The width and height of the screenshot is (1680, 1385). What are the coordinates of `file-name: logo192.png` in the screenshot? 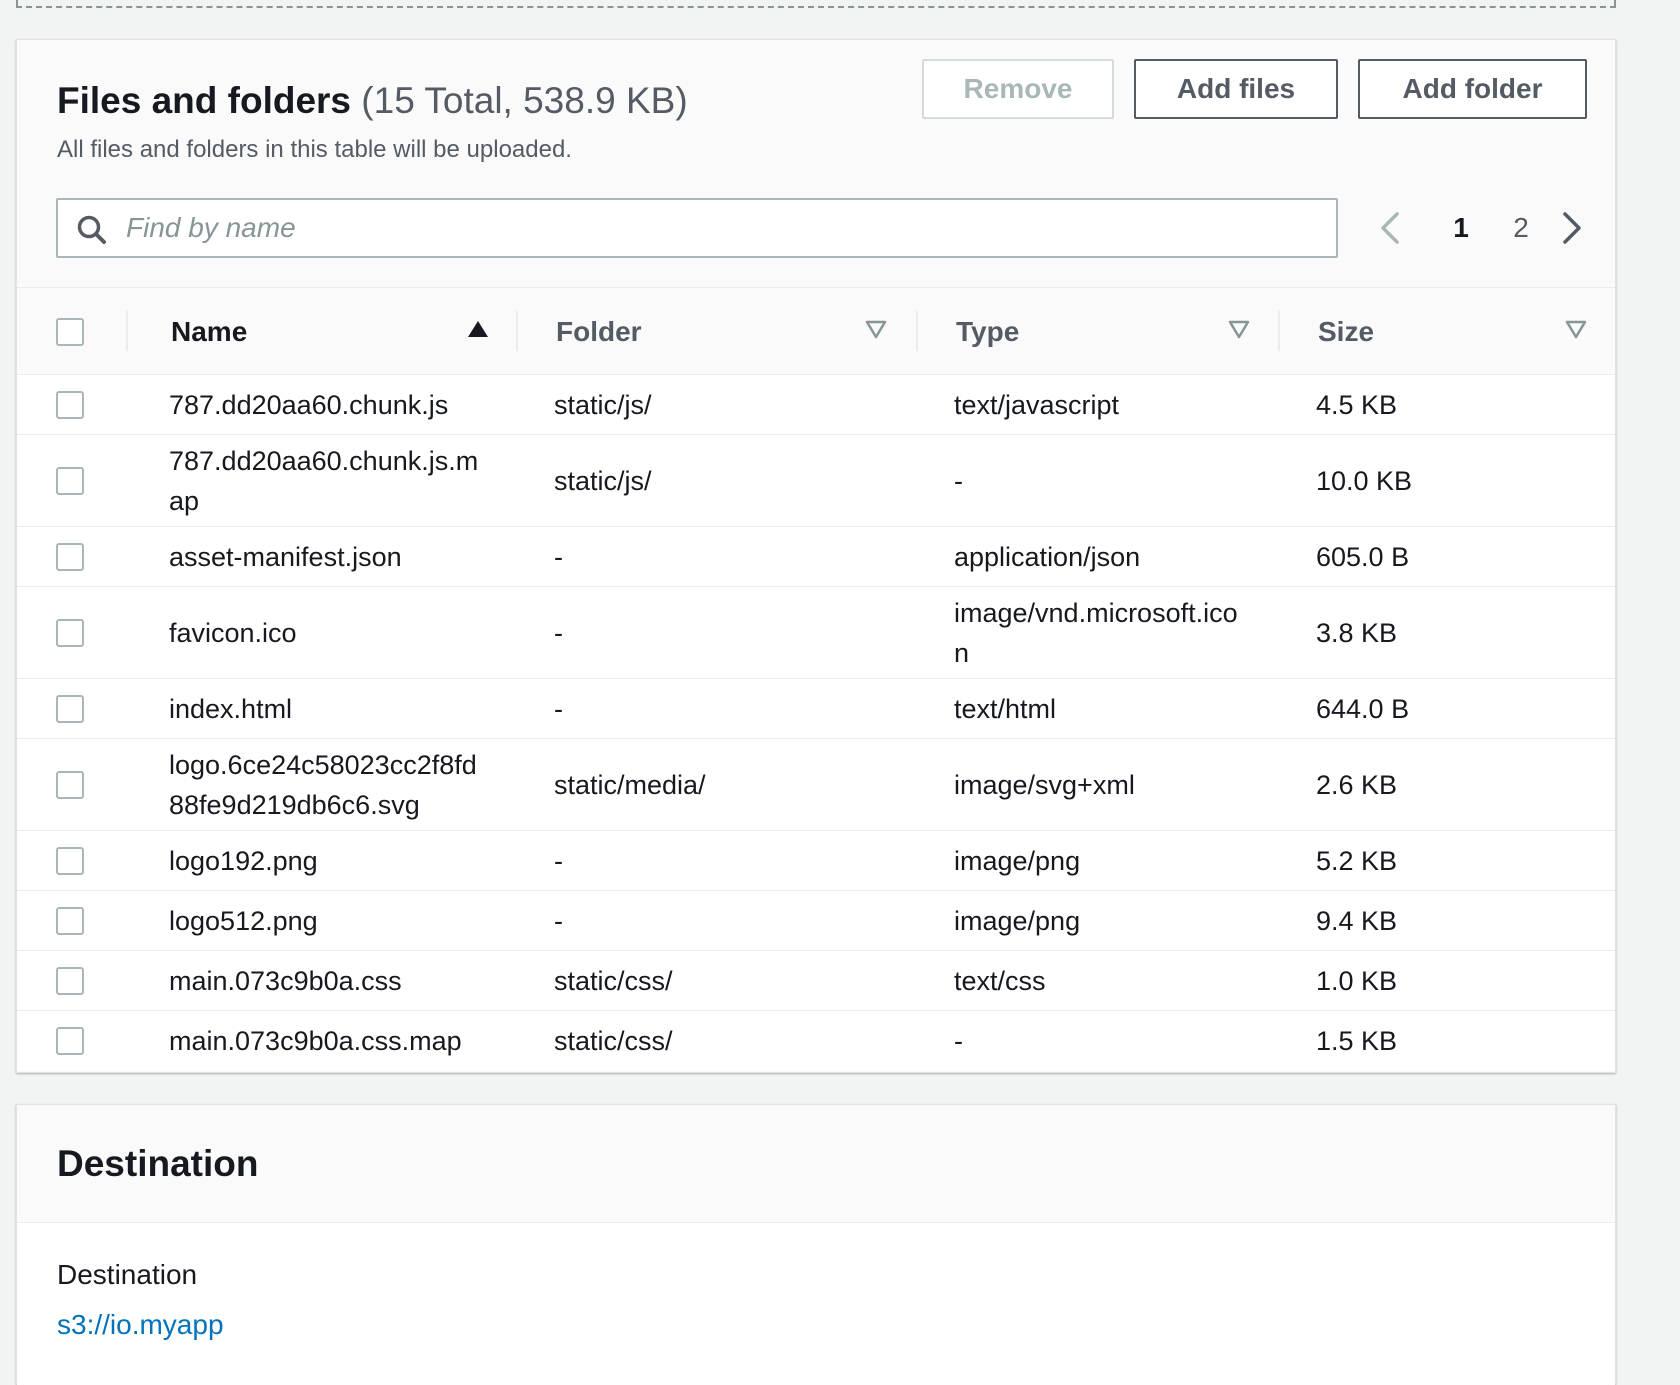 It's located at (321, 860).